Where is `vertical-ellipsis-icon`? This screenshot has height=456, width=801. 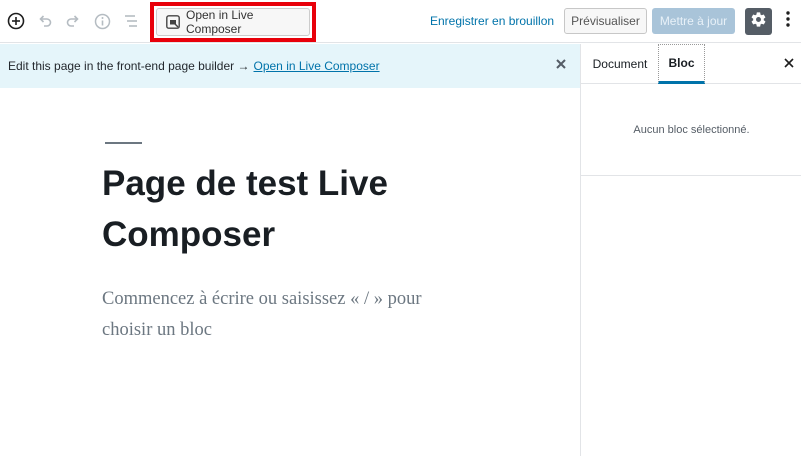 vertical-ellipsis-icon is located at coordinates (788, 21).